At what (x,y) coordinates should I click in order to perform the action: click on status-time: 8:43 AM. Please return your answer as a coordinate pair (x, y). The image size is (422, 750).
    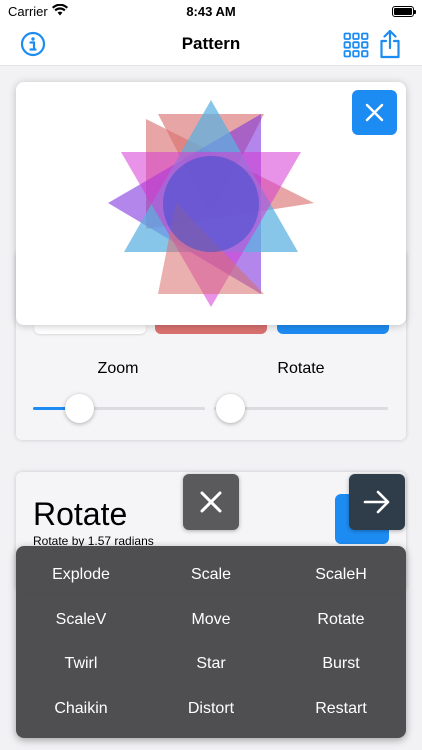
    Looking at the image, I should click on (211, 11).